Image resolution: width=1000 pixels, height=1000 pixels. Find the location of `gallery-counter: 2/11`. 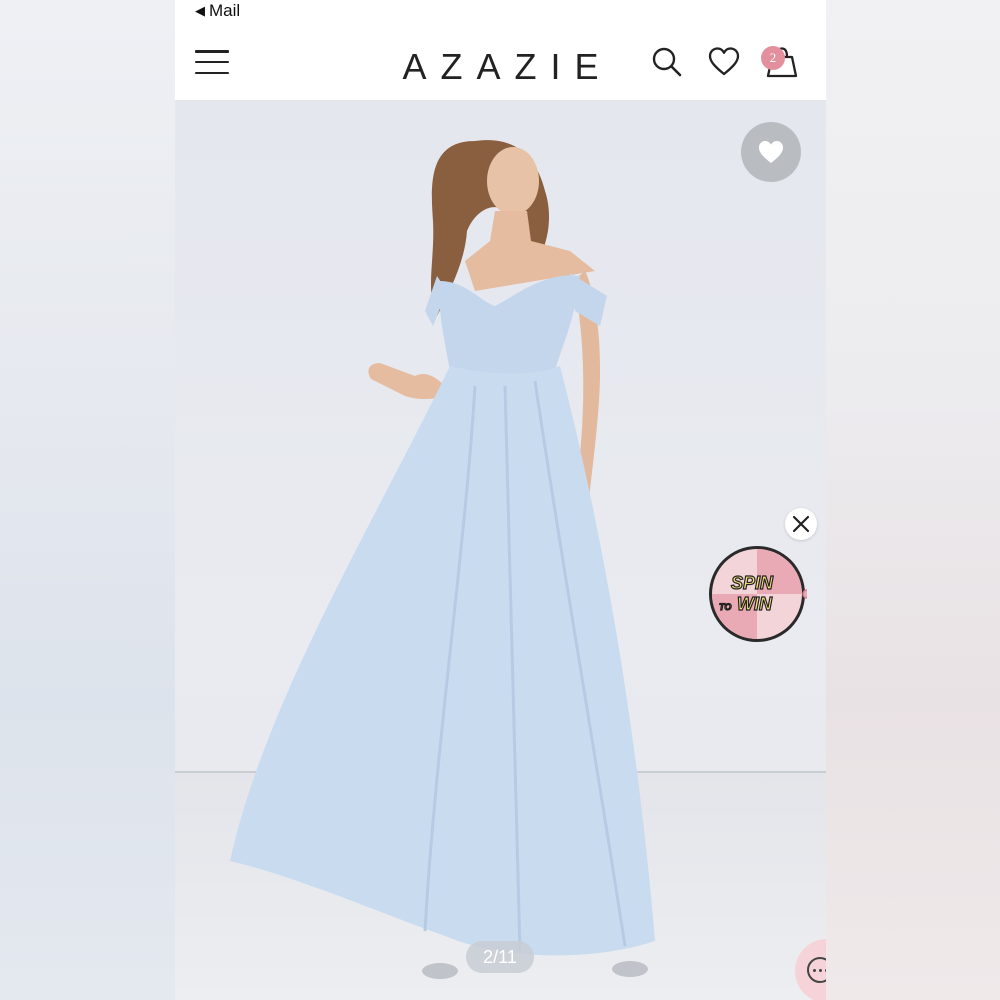

gallery-counter: 2/11 is located at coordinates (500, 957).